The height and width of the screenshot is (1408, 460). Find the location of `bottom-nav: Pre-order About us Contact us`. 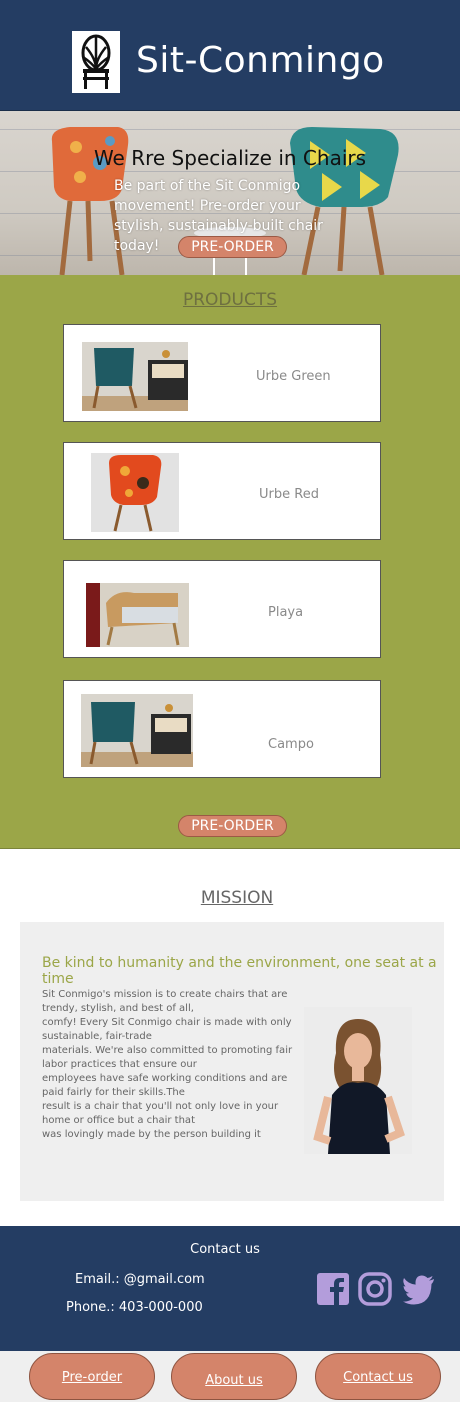

bottom-nav: Pre-order About us Contact us is located at coordinates (230, 1376).